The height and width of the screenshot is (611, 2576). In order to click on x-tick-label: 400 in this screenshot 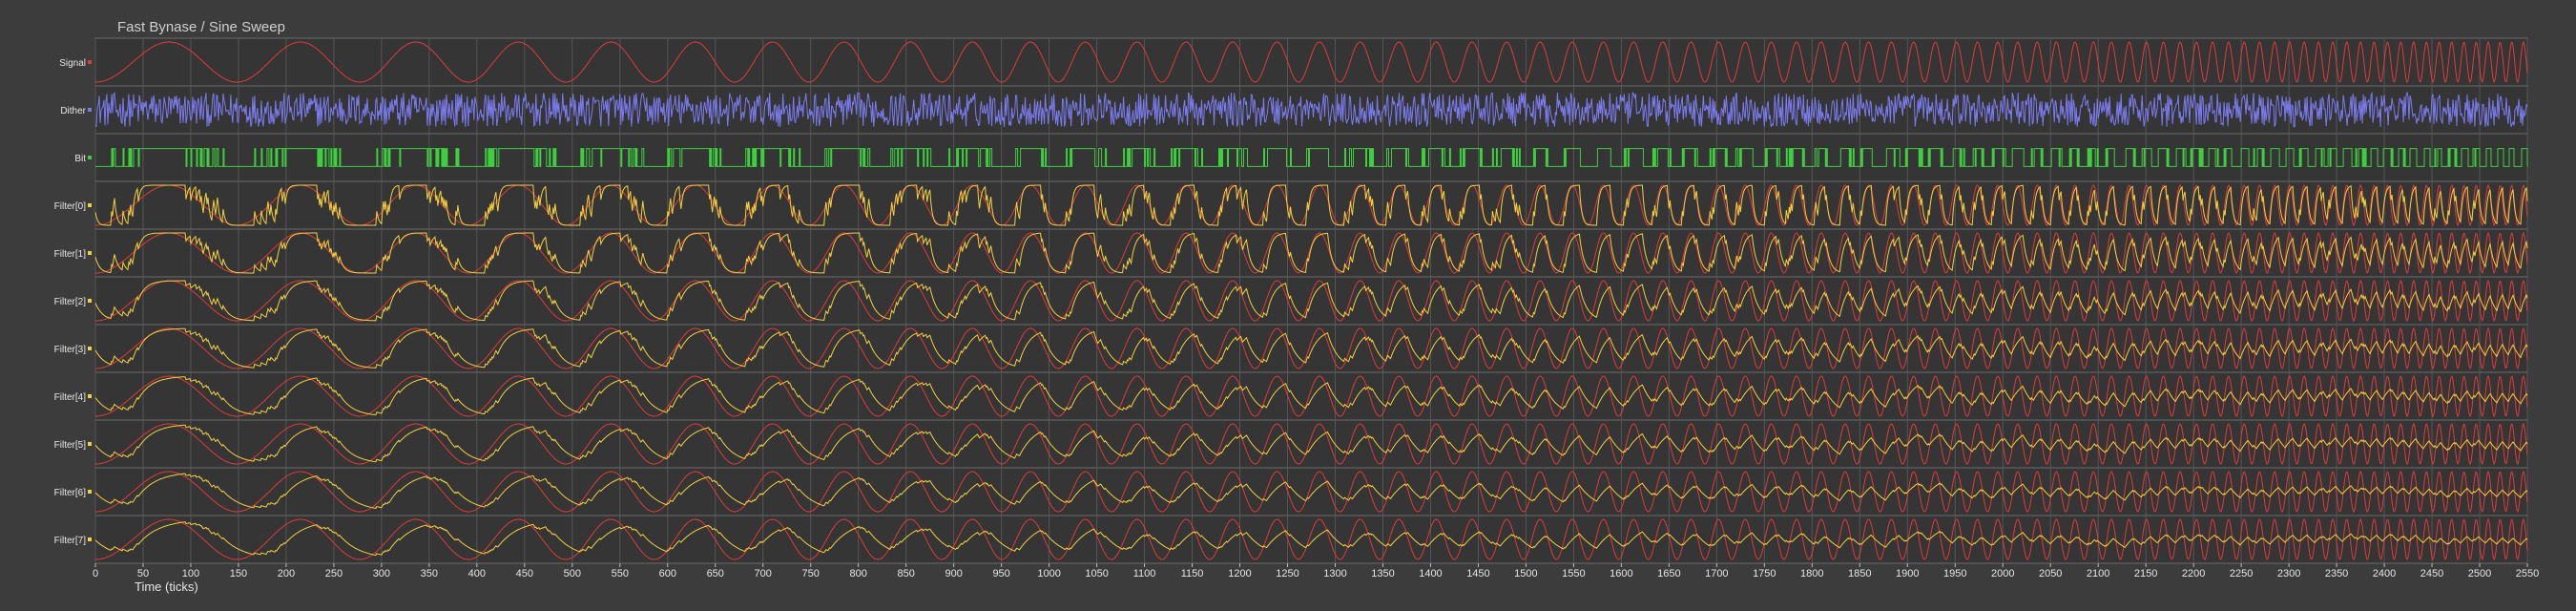, I will do `click(477, 574)`.